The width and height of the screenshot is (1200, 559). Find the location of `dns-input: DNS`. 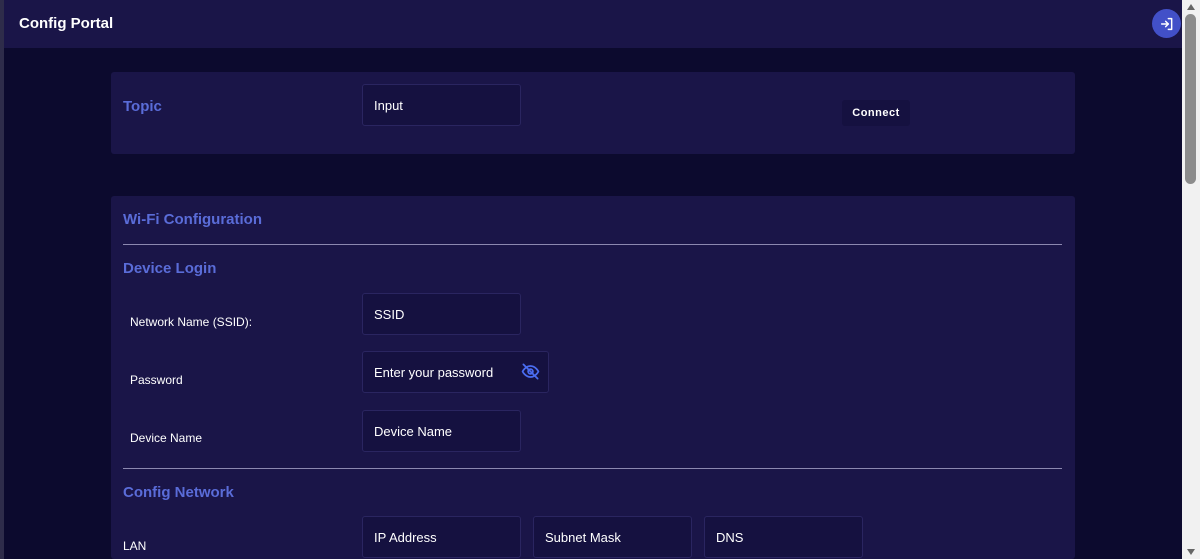

dns-input: DNS is located at coordinates (783, 537).